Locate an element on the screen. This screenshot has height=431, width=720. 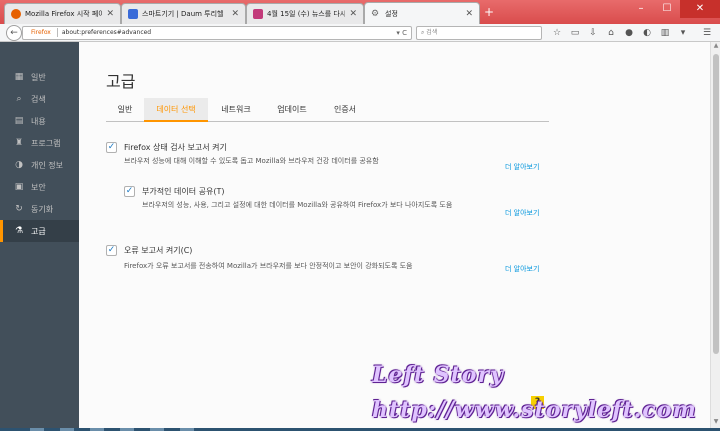
crash-report-learn-more-link: 더 알아보기 is located at coordinates (522, 269).